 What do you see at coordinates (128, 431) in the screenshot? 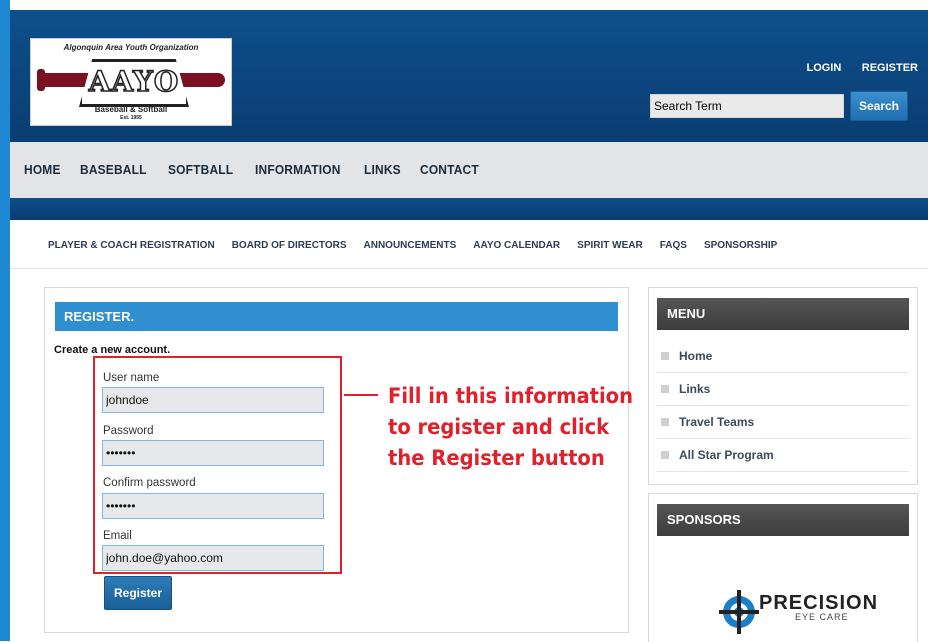
I see `password-label: Password` at bounding box center [128, 431].